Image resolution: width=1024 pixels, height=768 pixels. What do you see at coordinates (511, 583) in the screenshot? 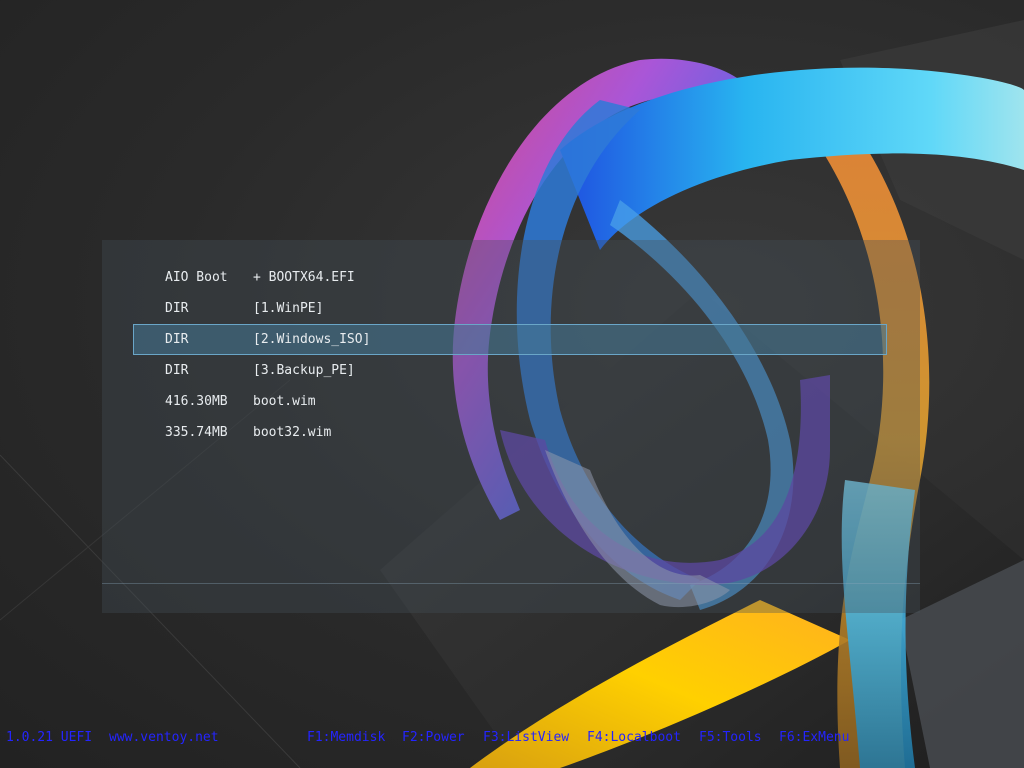
I see `menu-divider` at bounding box center [511, 583].